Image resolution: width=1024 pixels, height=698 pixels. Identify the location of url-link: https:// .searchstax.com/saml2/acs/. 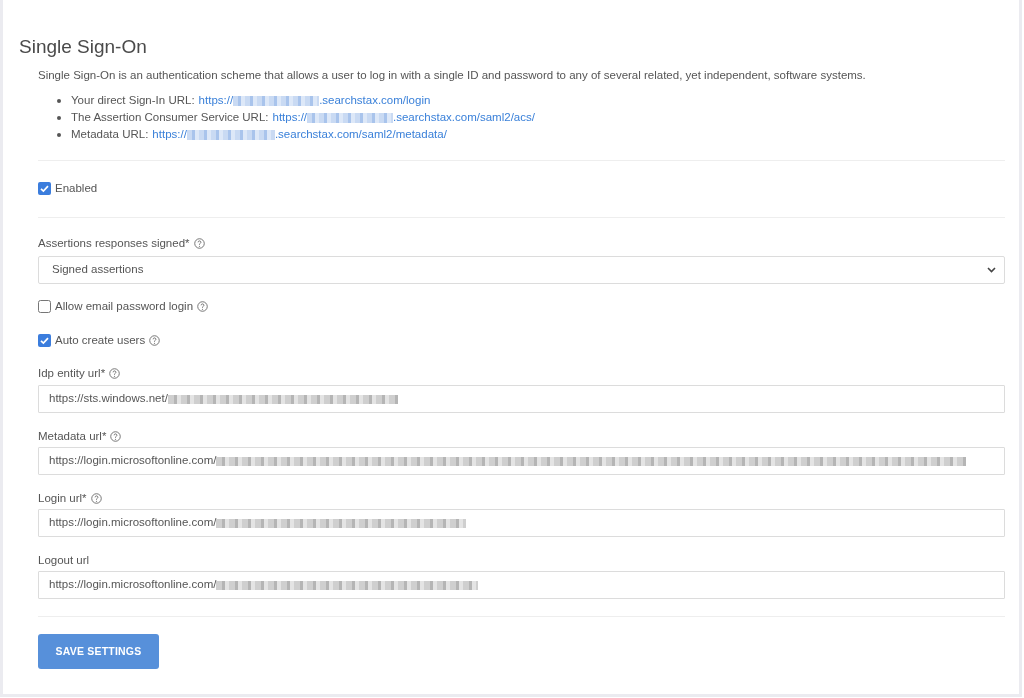
(403, 117).